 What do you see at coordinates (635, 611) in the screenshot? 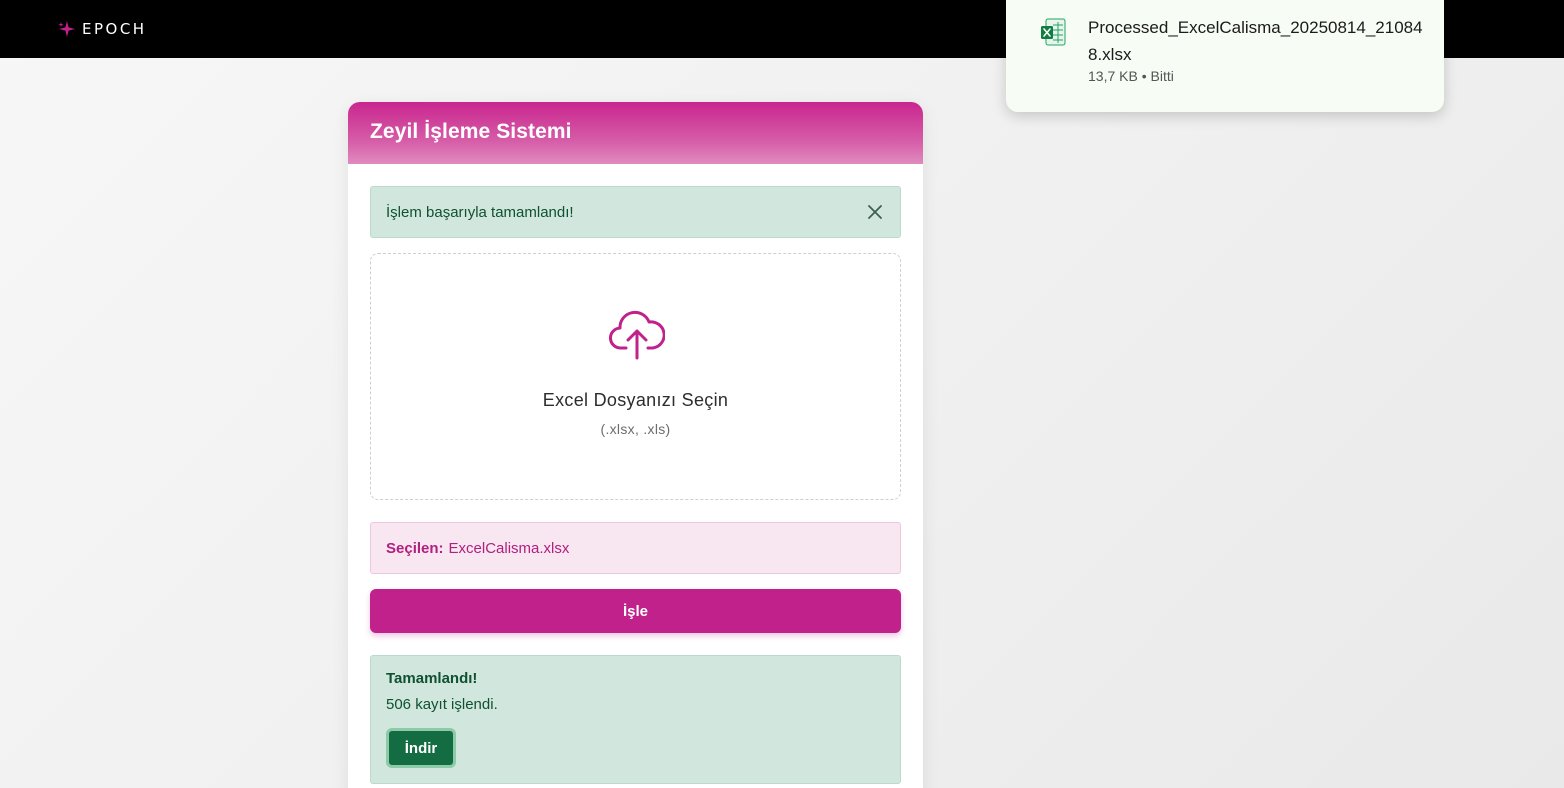
I see `process-button: İşle` at bounding box center [635, 611].